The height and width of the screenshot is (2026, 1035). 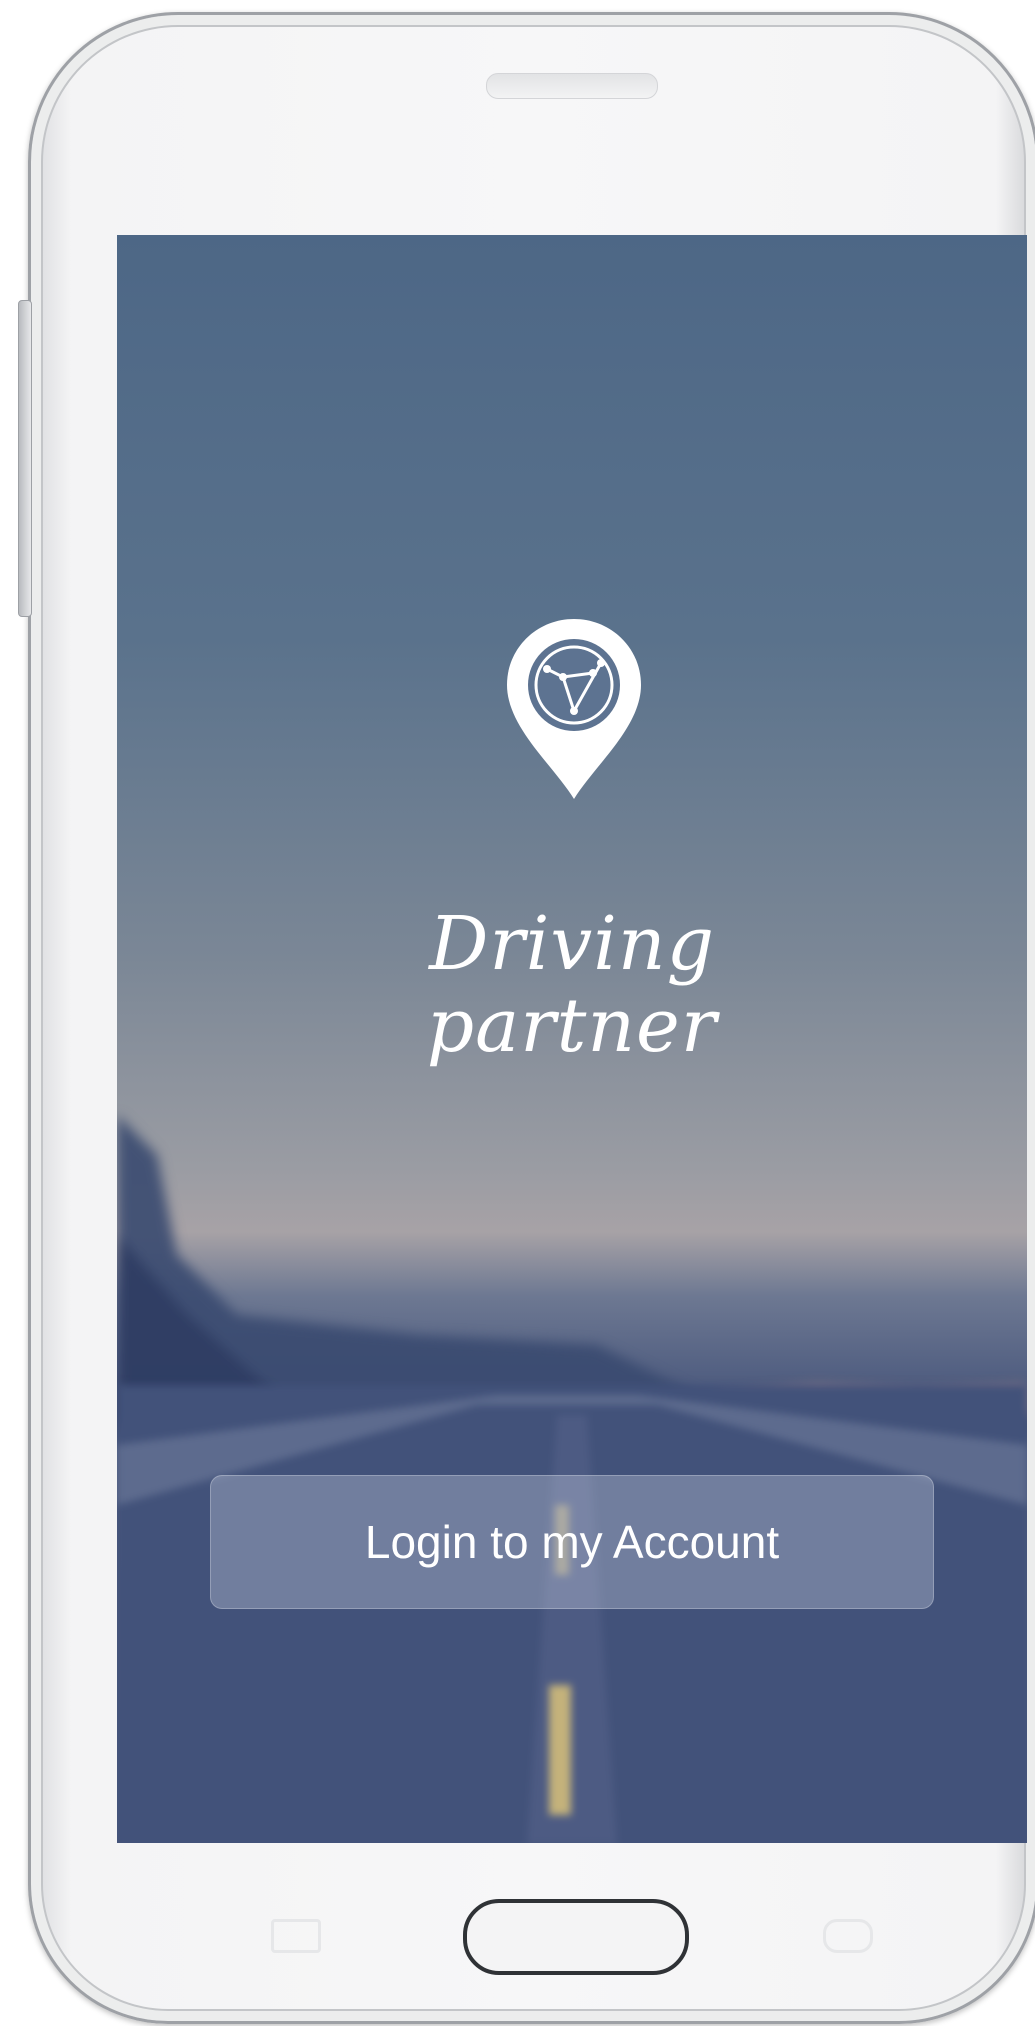 What do you see at coordinates (572, 86) in the screenshot?
I see `speaker-grille` at bounding box center [572, 86].